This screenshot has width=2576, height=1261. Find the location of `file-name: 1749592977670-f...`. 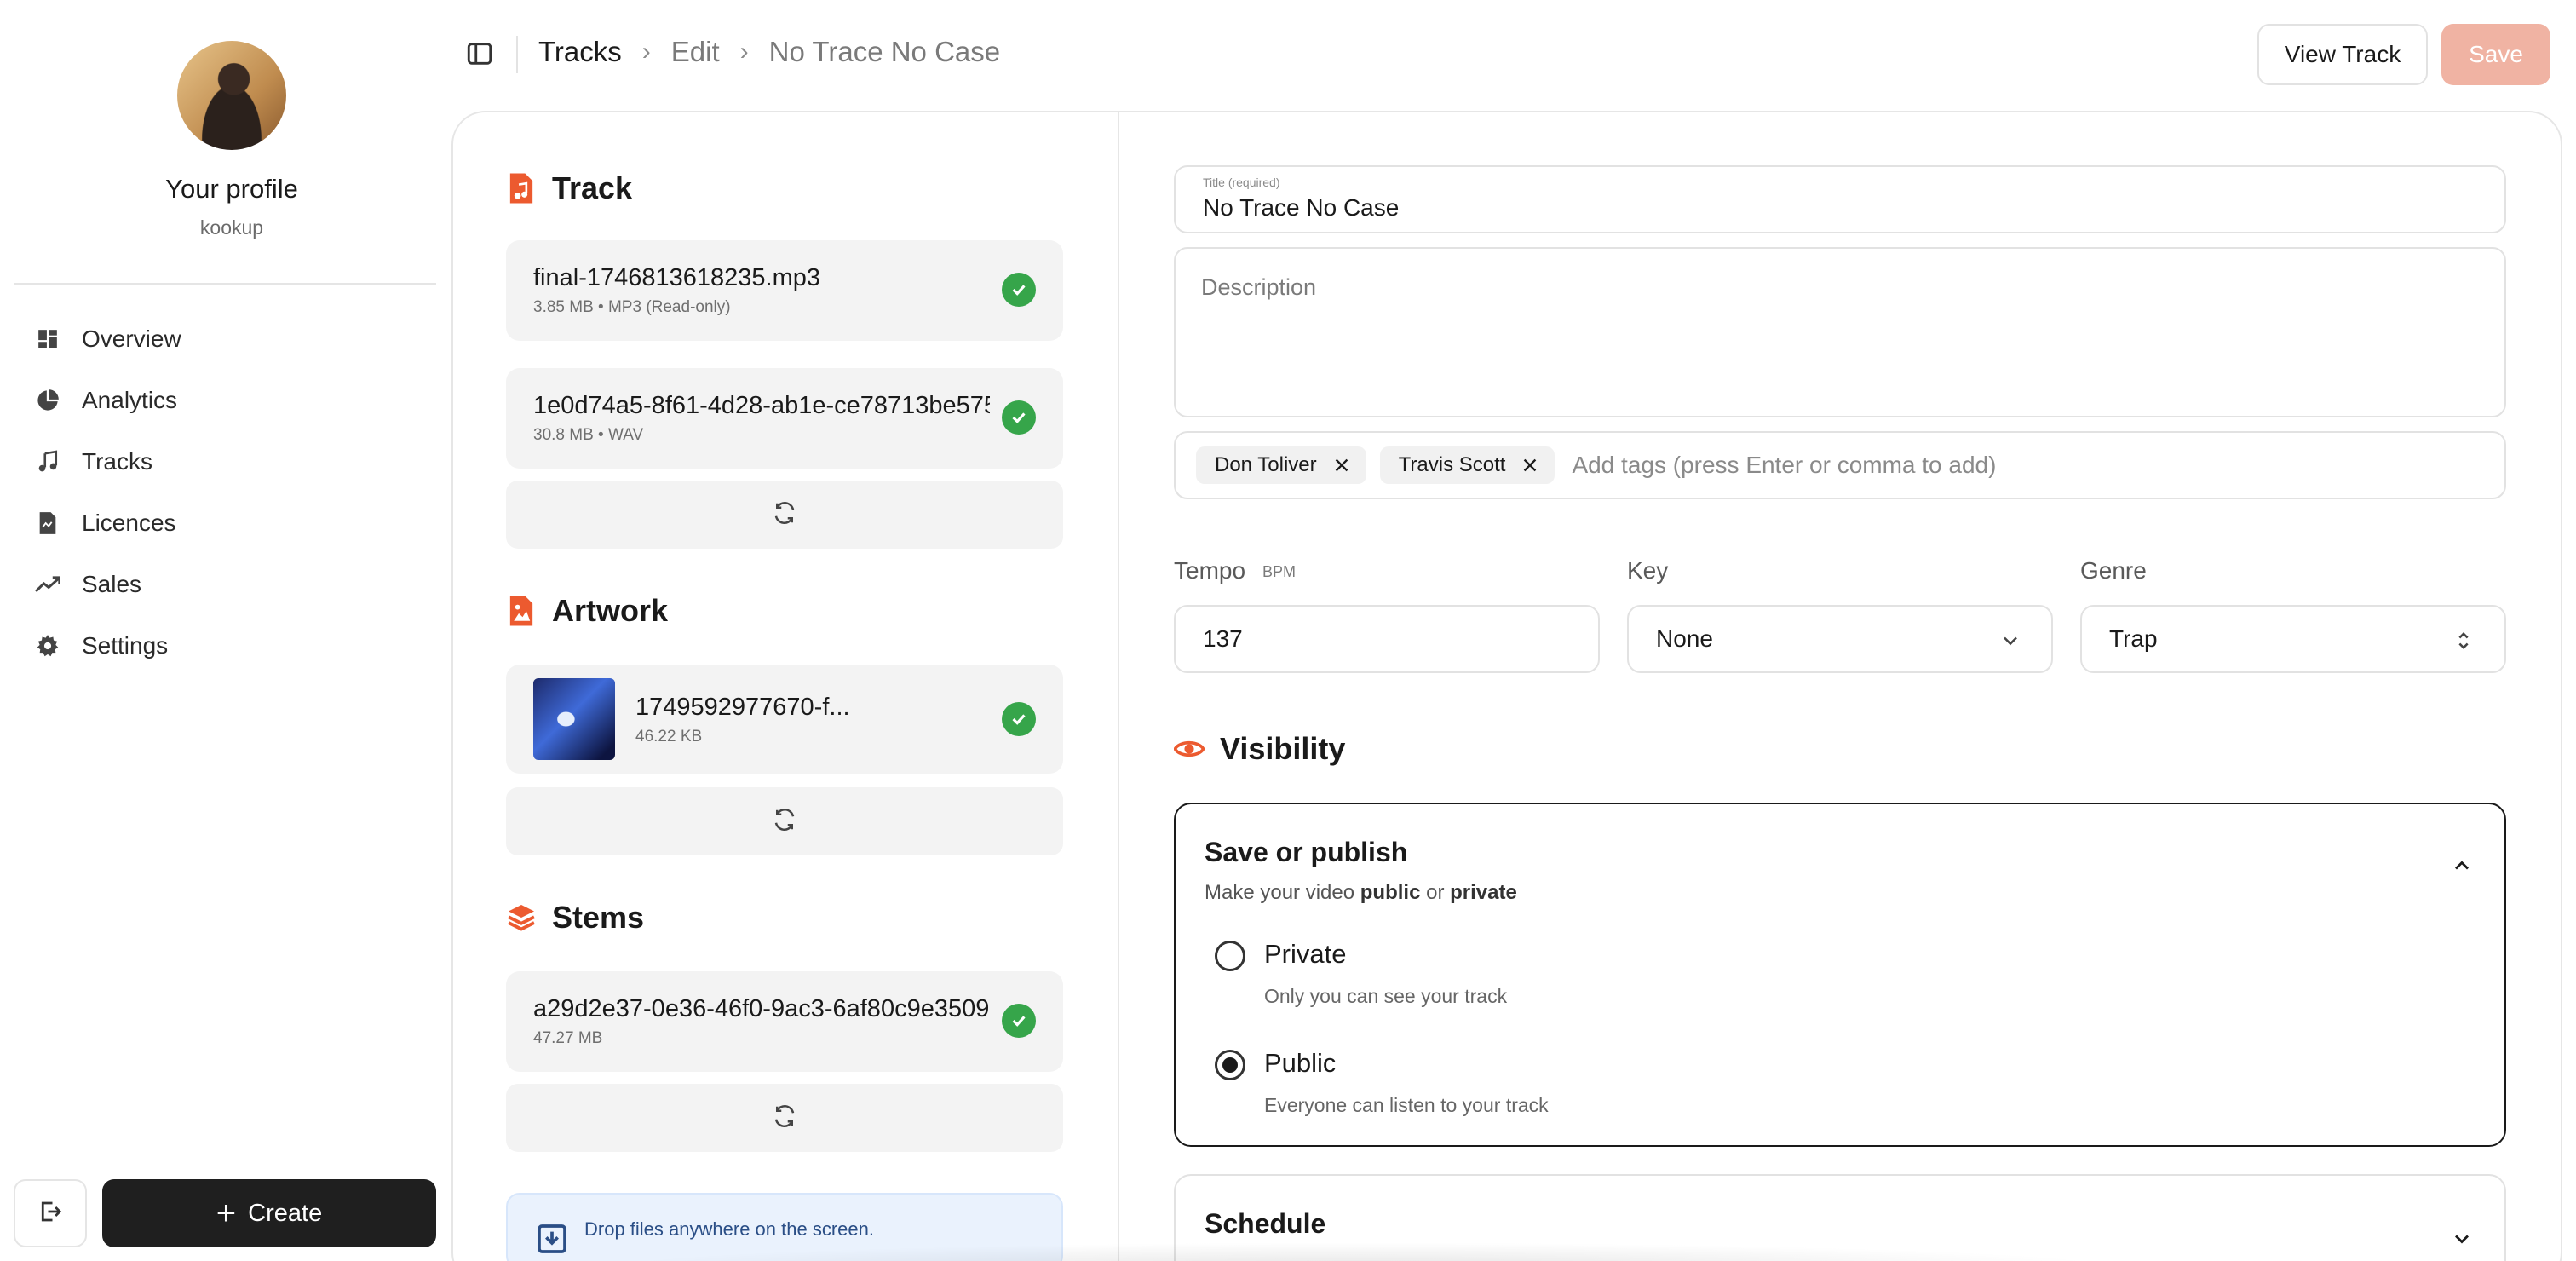

file-name: 1749592977670-f... is located at coordinates (742, 707).